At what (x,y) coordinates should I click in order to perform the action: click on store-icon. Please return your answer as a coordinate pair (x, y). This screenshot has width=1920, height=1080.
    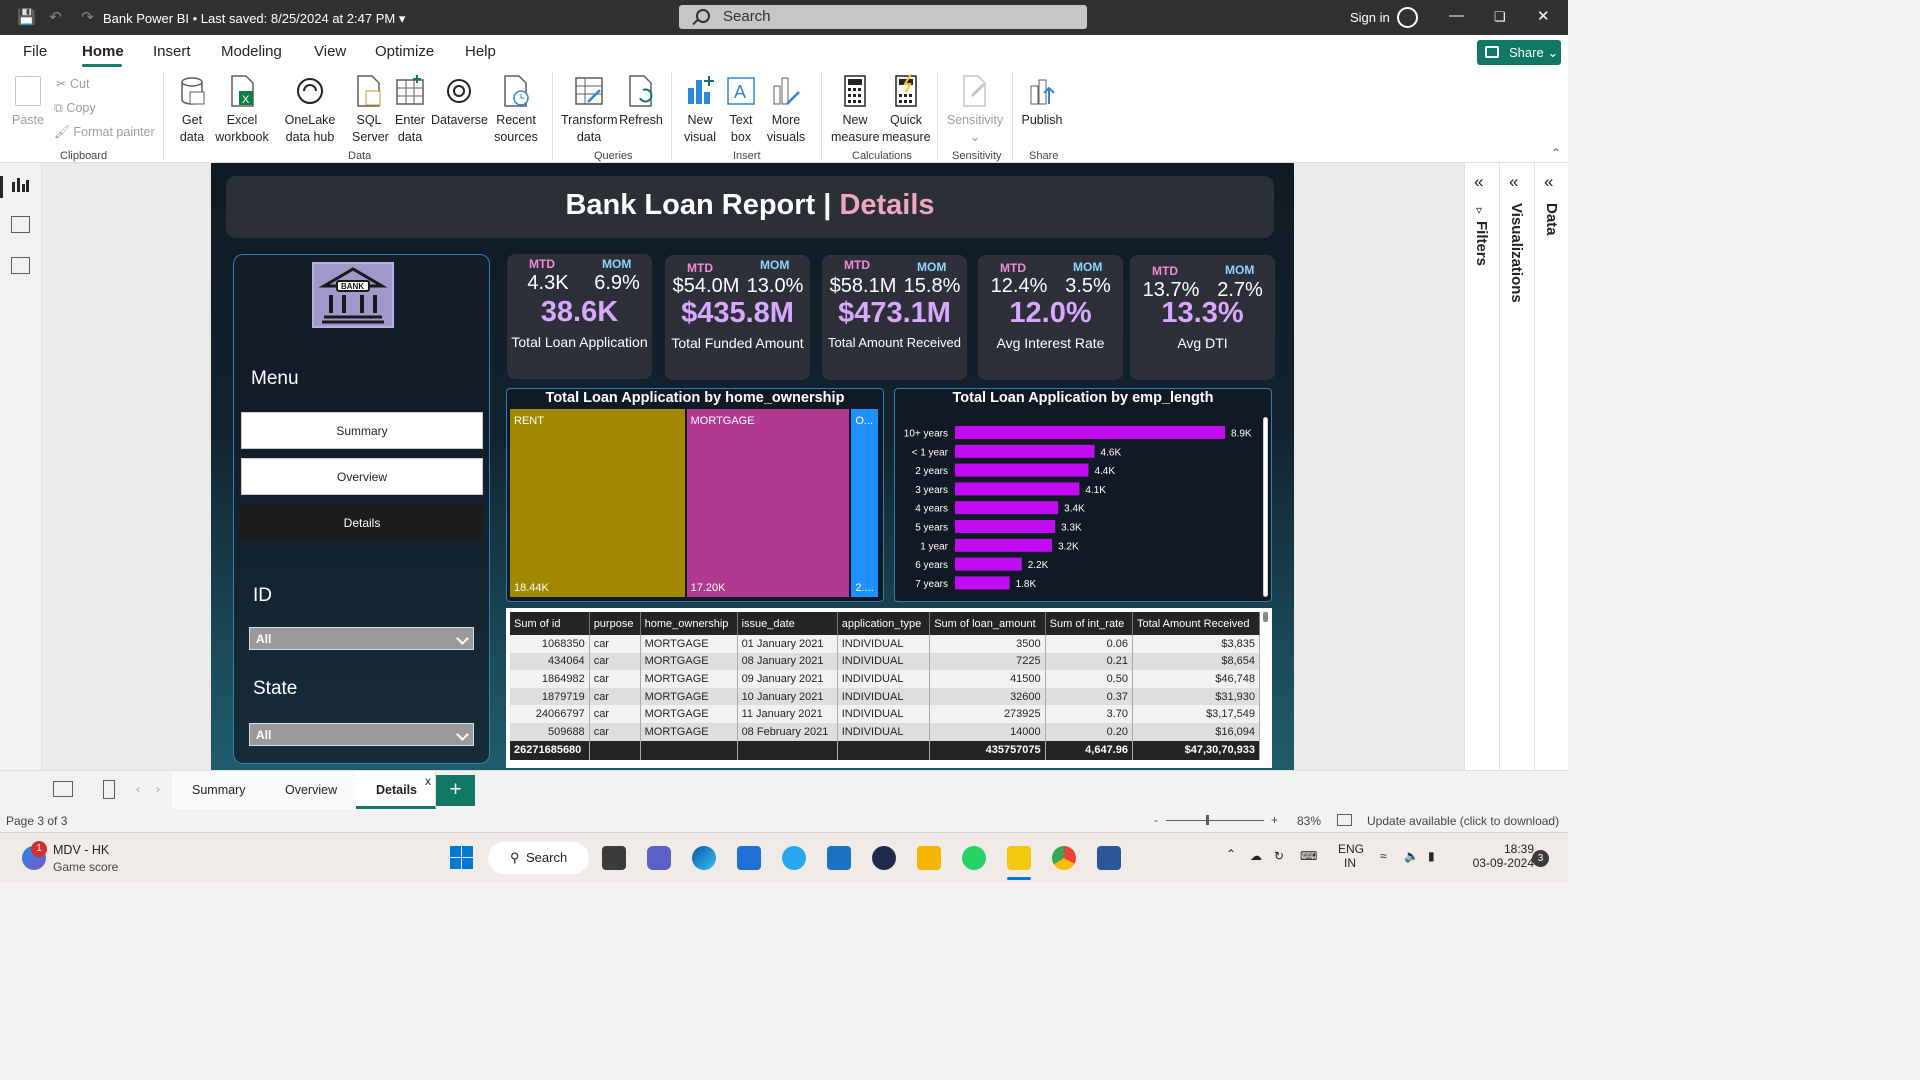
    Looking at the image, I should click on (749, 858).